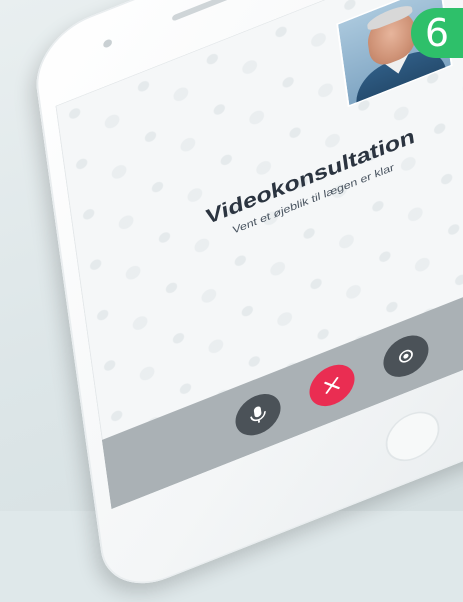  What do you see at coordinates (202, 11) in the screenshot?
I see `earpiece-speaker` at bounding box center [202, 11].